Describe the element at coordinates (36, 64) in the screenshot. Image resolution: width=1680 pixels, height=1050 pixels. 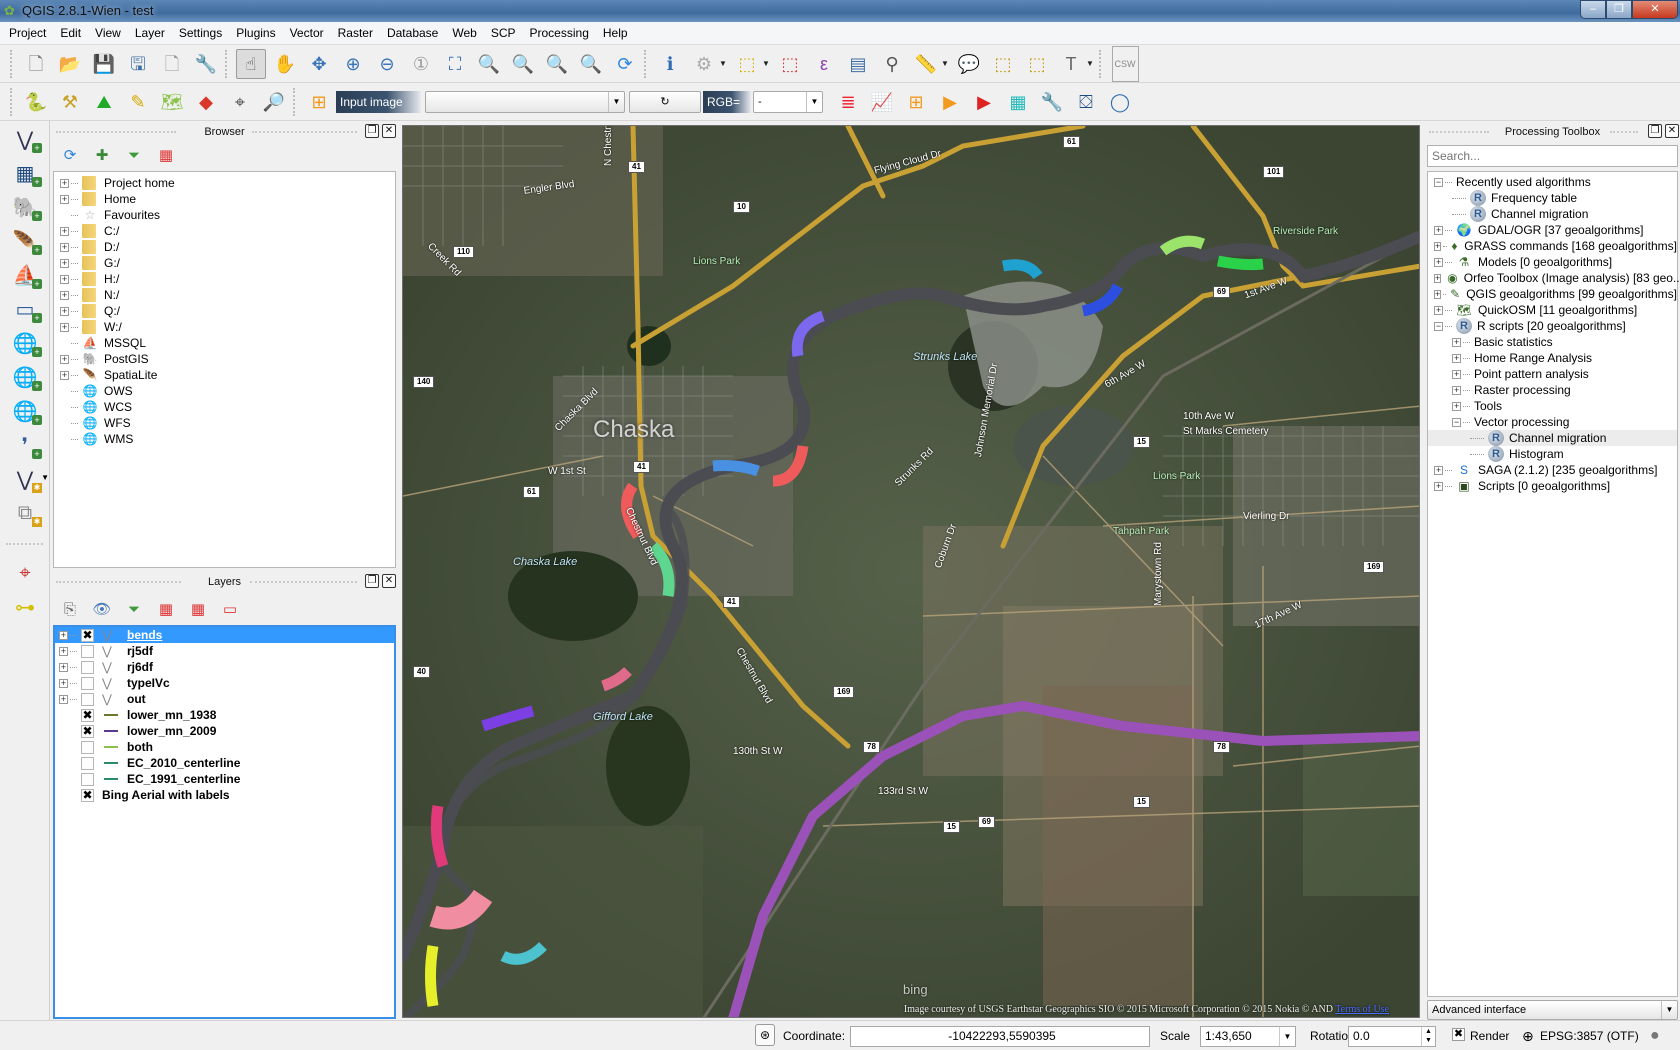
I see `new-project-button: 🗋` at that location.